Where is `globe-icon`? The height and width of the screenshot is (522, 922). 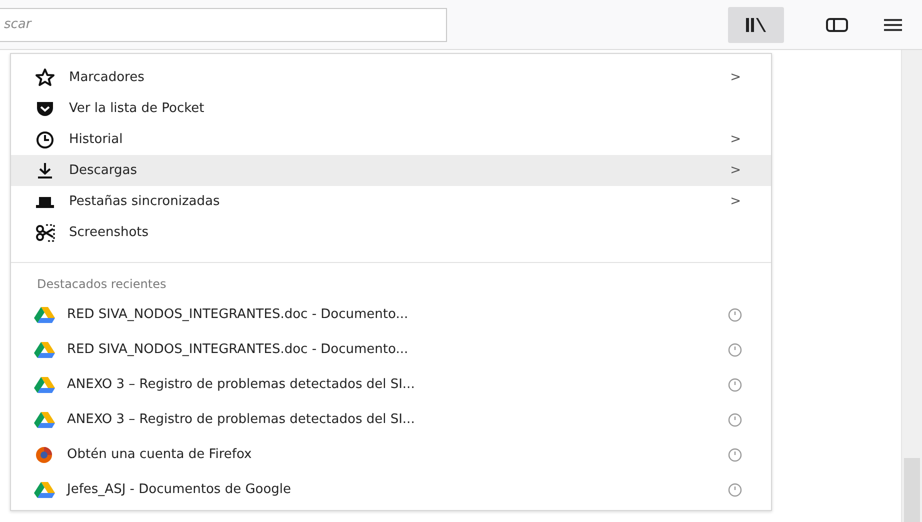 globe-icon is located at coordinates (44, 454).